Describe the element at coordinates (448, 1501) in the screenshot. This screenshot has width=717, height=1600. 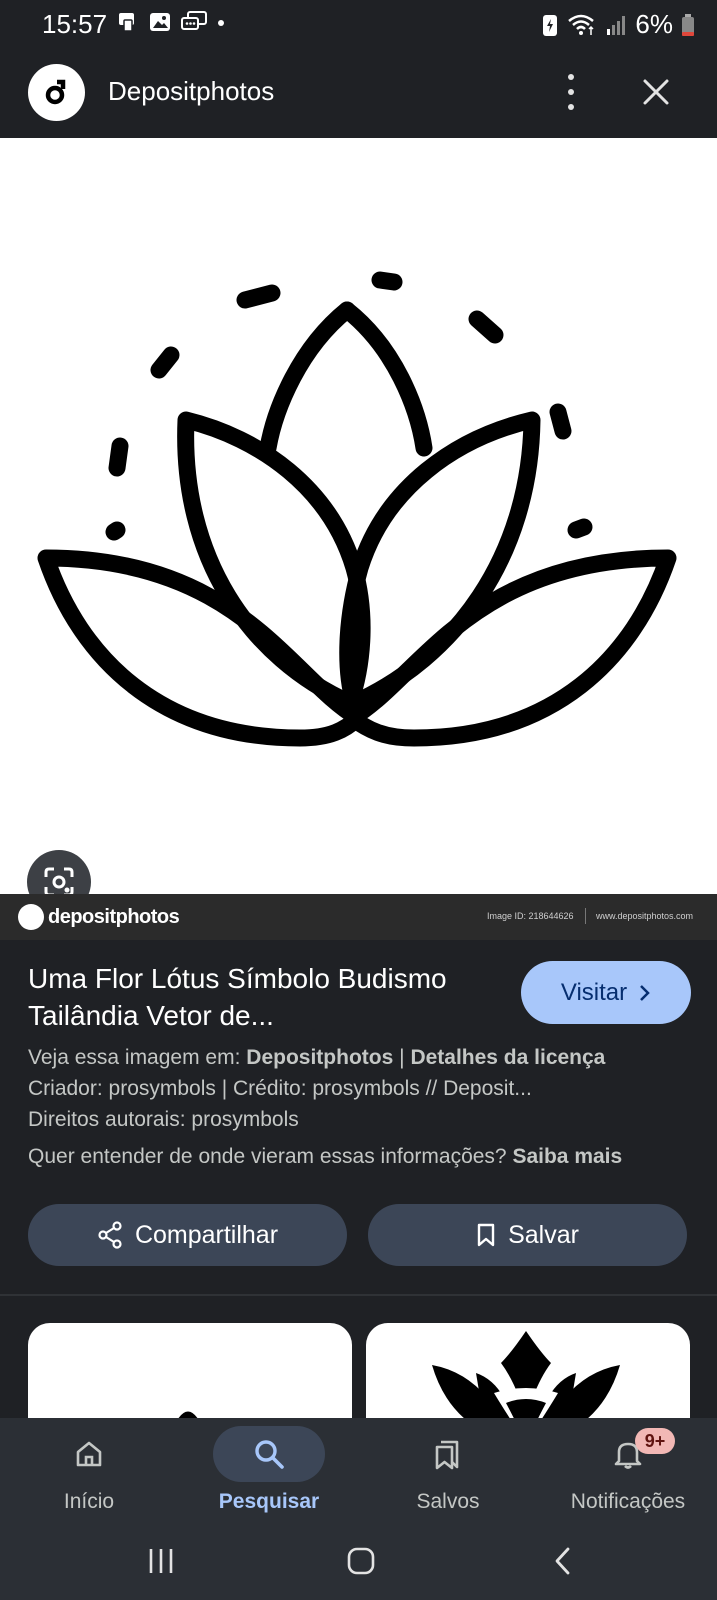
I see `nav-saved-label: Salvos` at that location.